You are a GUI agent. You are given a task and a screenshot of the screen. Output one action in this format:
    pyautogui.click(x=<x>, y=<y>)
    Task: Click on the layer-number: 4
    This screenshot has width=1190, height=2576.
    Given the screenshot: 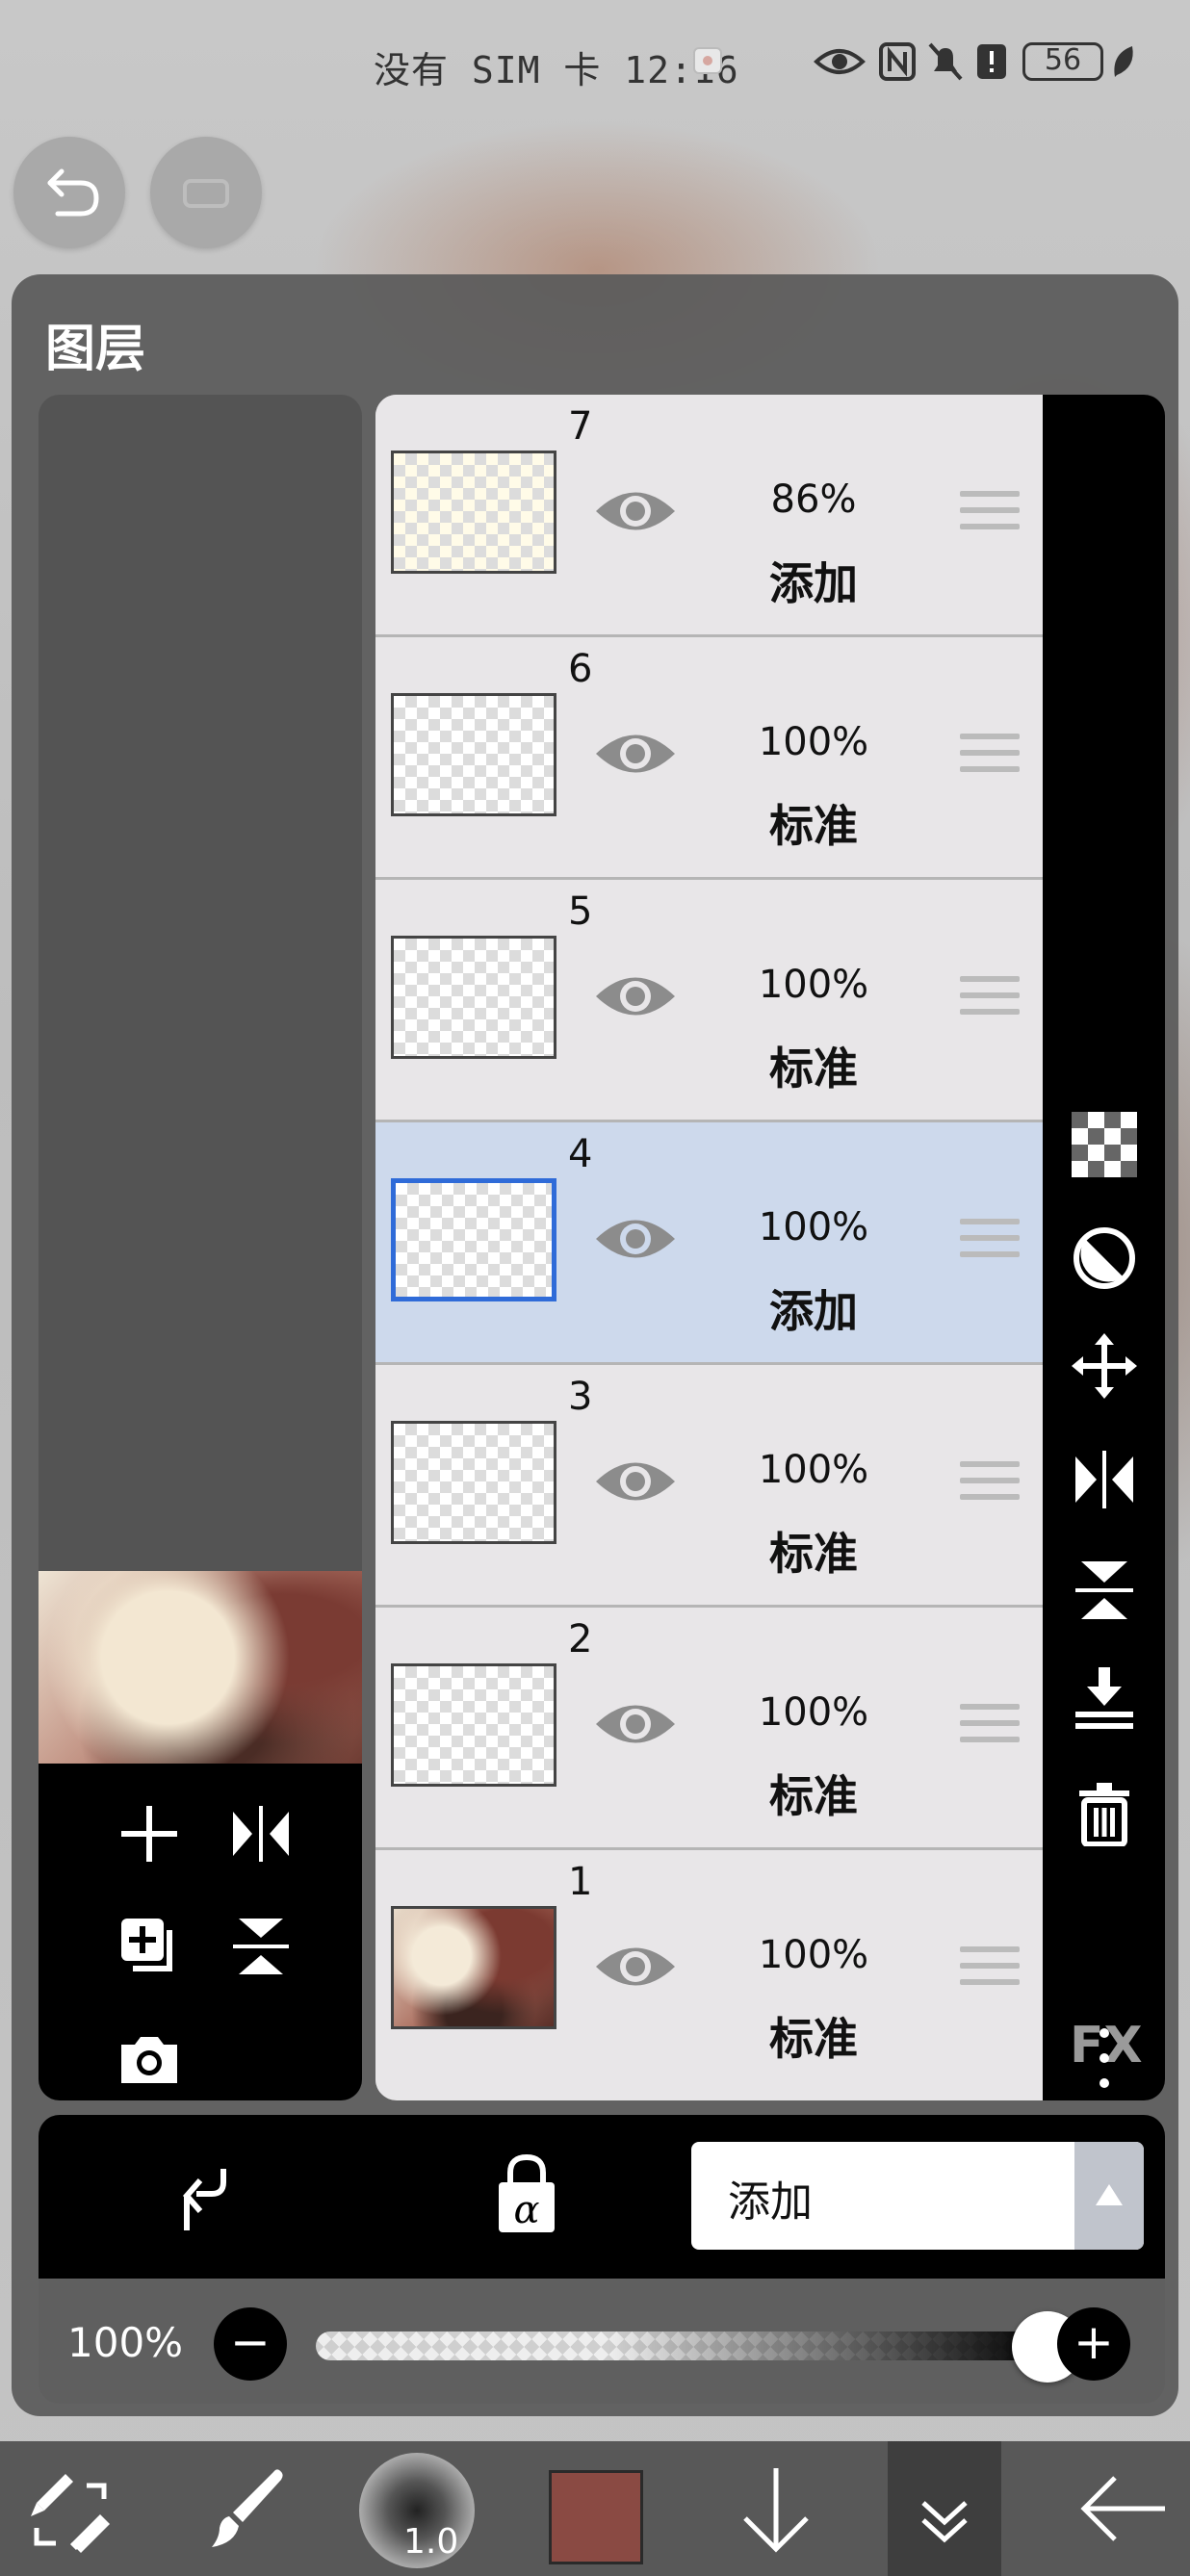 What is the action you would take?
    pyautogui.click(x=581, y=1154)
    